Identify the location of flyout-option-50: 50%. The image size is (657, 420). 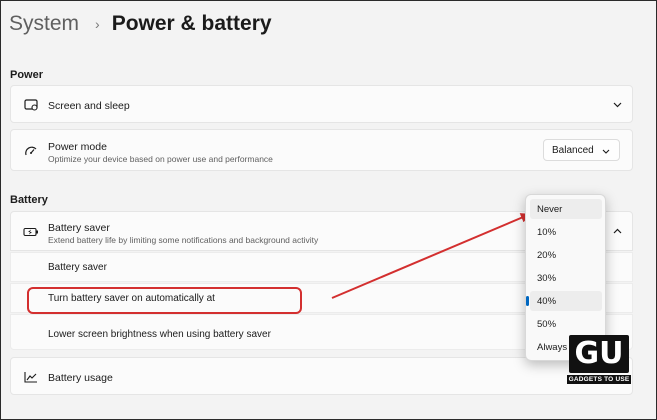
(566, 324).